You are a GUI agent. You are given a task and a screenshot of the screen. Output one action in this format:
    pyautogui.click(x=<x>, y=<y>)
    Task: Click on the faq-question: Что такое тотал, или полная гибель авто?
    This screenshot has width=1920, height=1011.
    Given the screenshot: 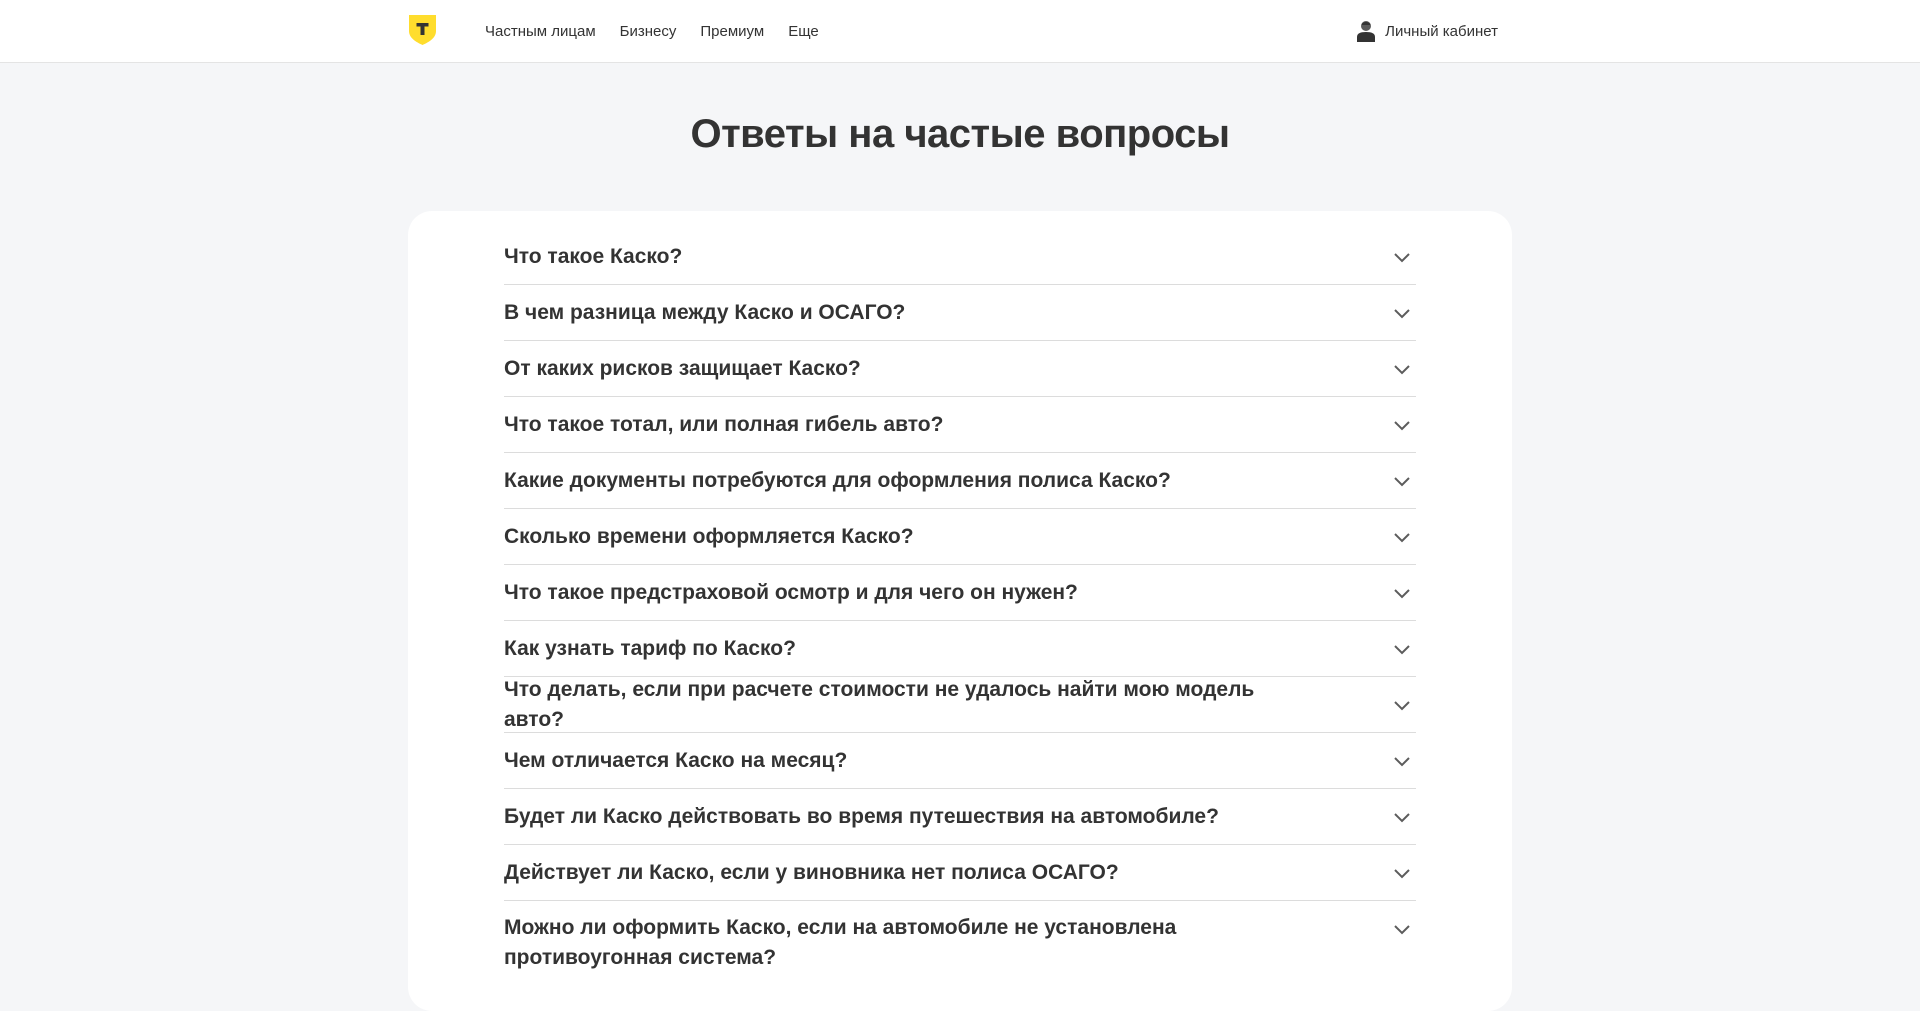 What is the action you would take?
    pyautogui.click(x=724, y=424)
    